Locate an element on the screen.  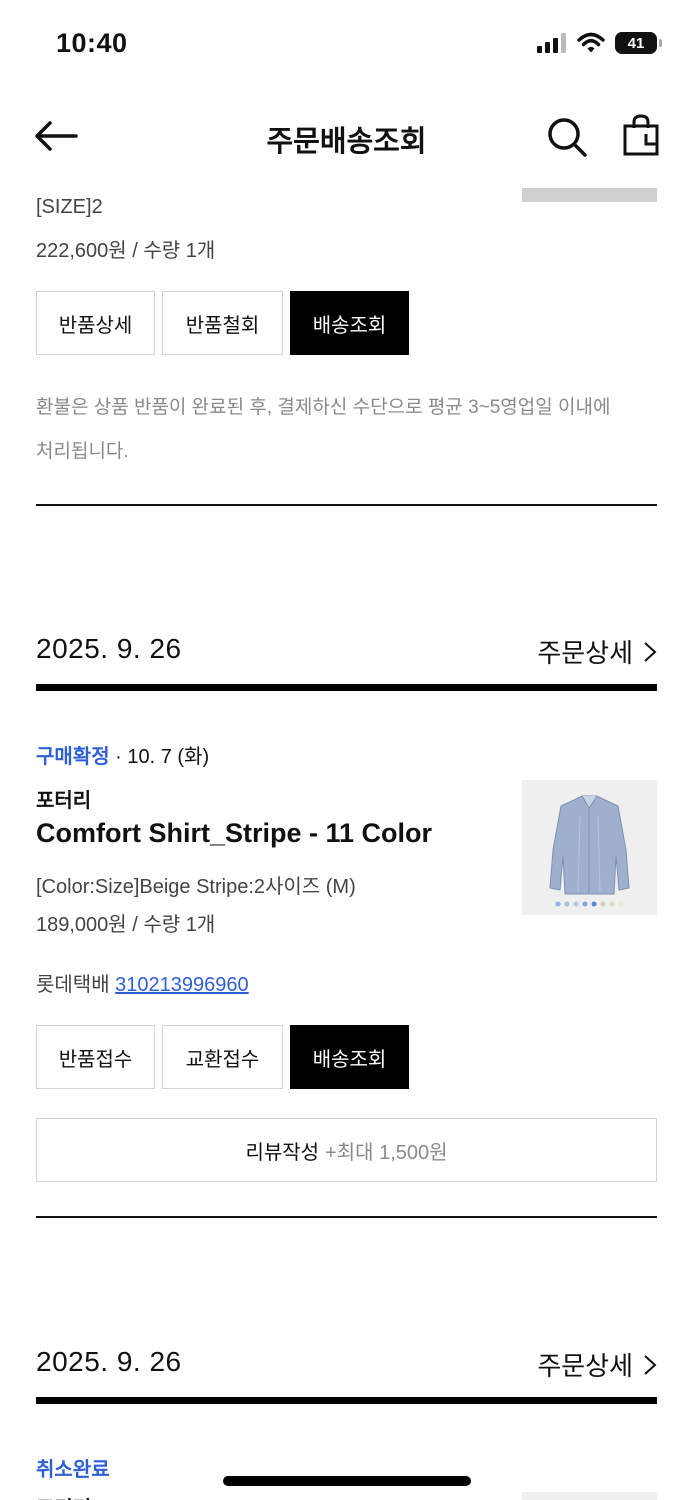
courier-name: 롯데택배 is located at coordinates (73, 985).